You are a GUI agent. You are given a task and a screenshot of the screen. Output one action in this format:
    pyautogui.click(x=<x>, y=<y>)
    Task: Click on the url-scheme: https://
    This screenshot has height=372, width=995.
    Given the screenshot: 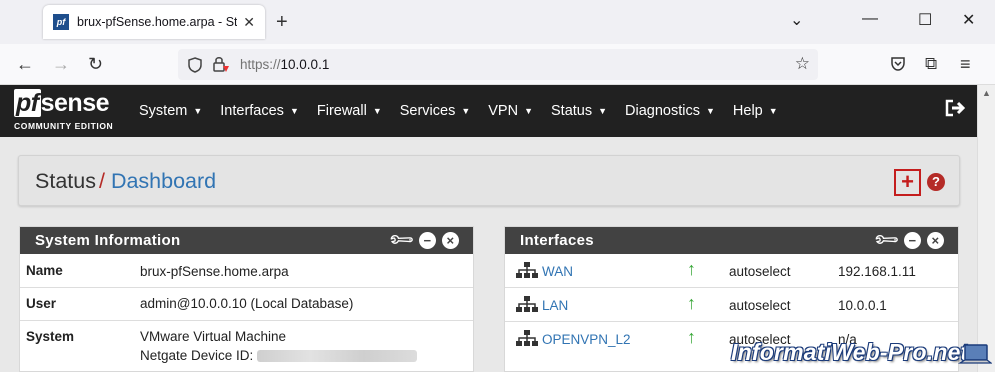 What is the action you would take?
    pyautogui.click(x=260, y=64)
    